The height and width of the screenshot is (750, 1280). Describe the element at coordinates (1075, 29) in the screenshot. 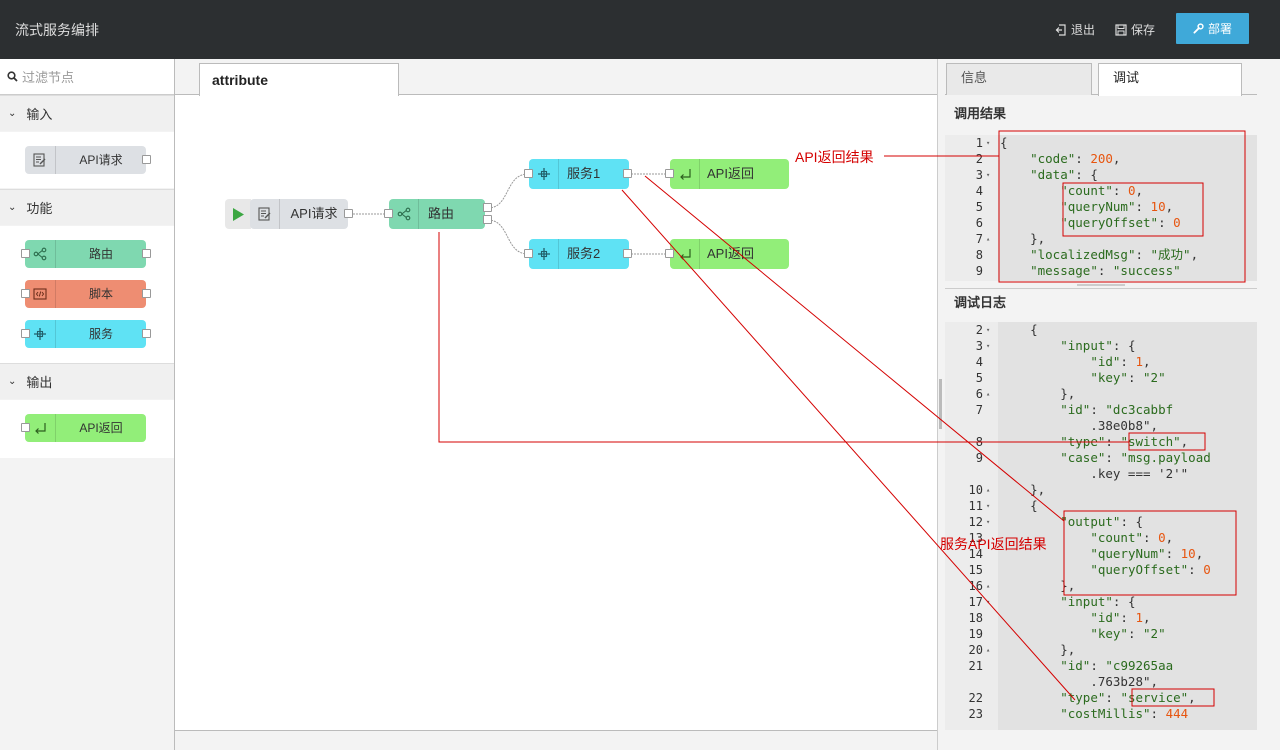

I see `exit-button: 退出` at that location.